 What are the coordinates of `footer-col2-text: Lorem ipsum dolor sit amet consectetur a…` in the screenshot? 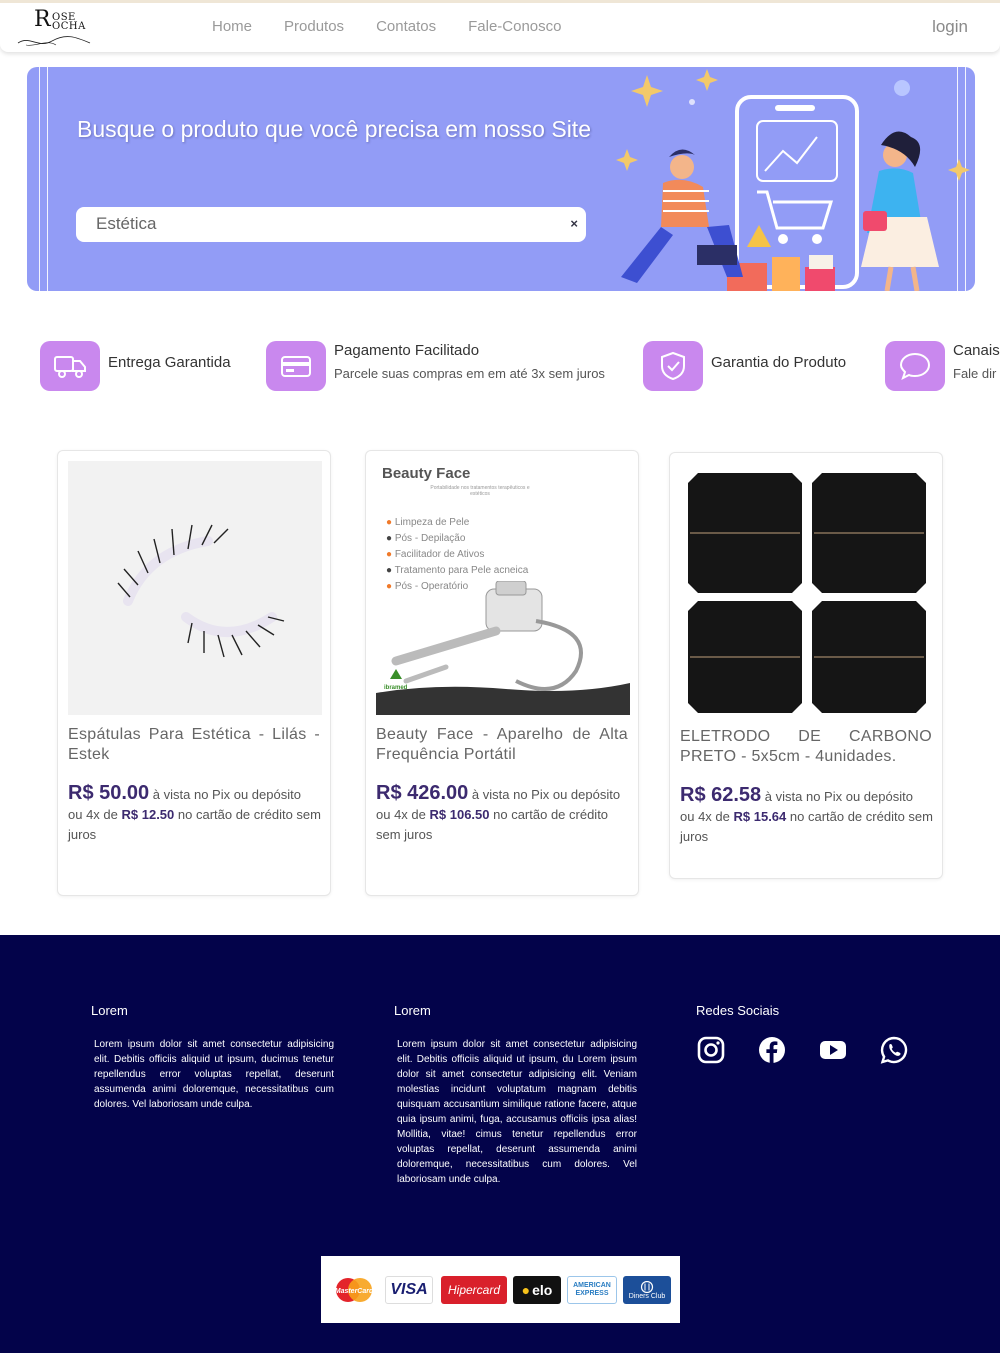 It's located at (517, 1112).